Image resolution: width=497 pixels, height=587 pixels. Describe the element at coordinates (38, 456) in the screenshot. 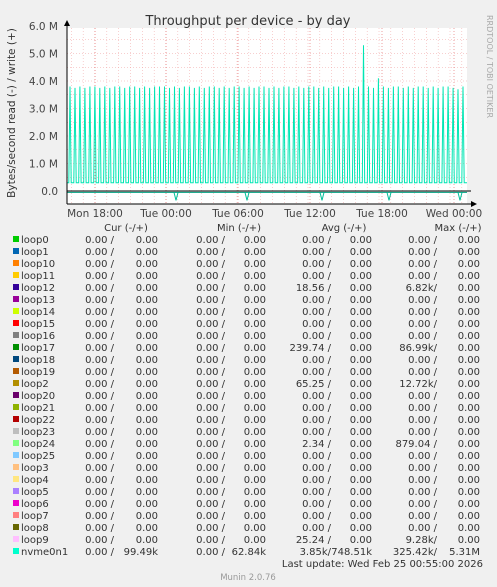

I see `legend-name: loop25` at that location.